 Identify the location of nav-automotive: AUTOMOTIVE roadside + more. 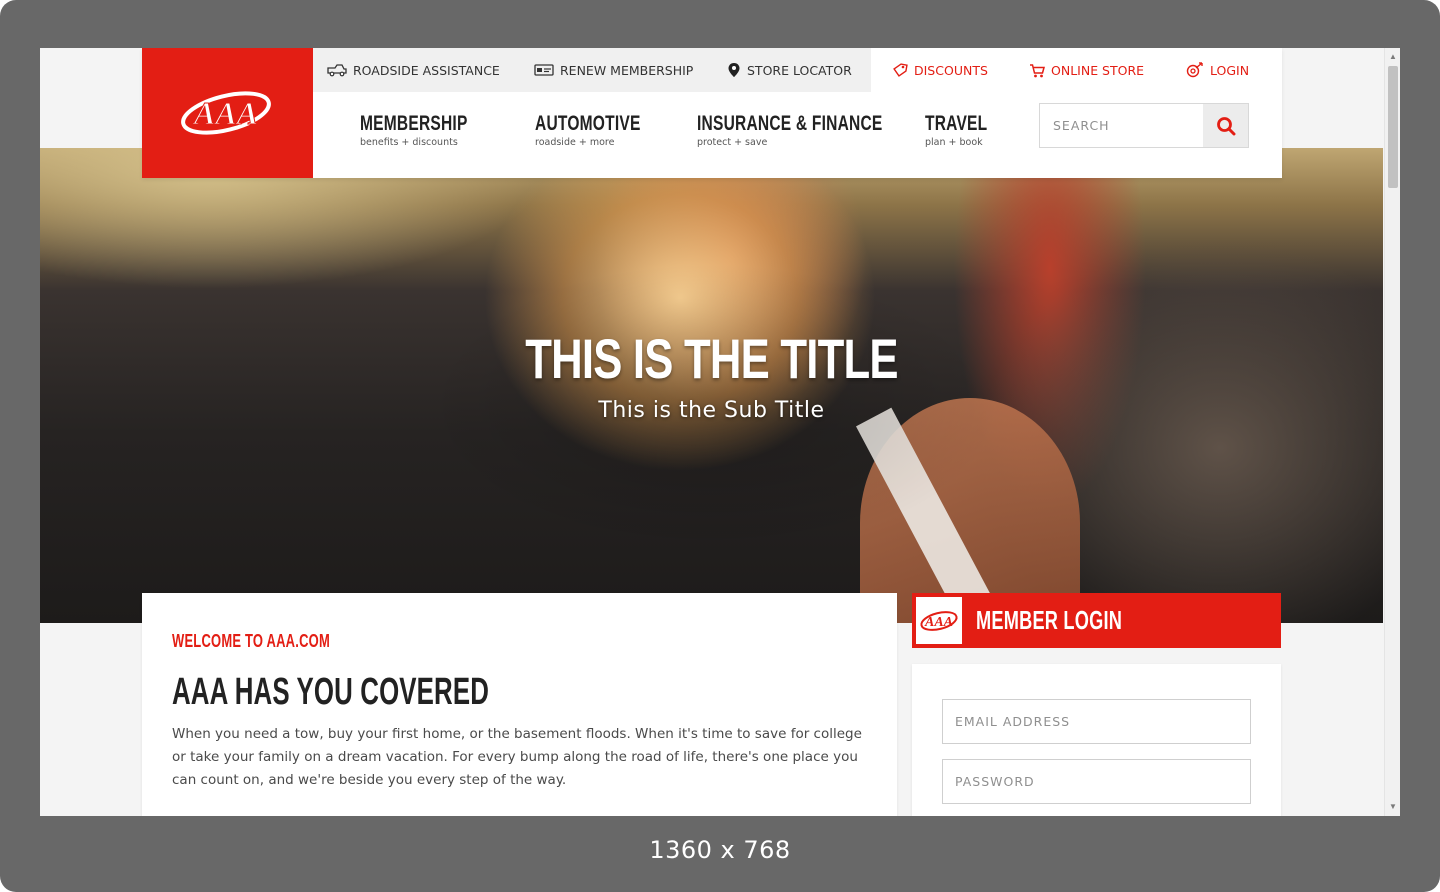
(606, 130).